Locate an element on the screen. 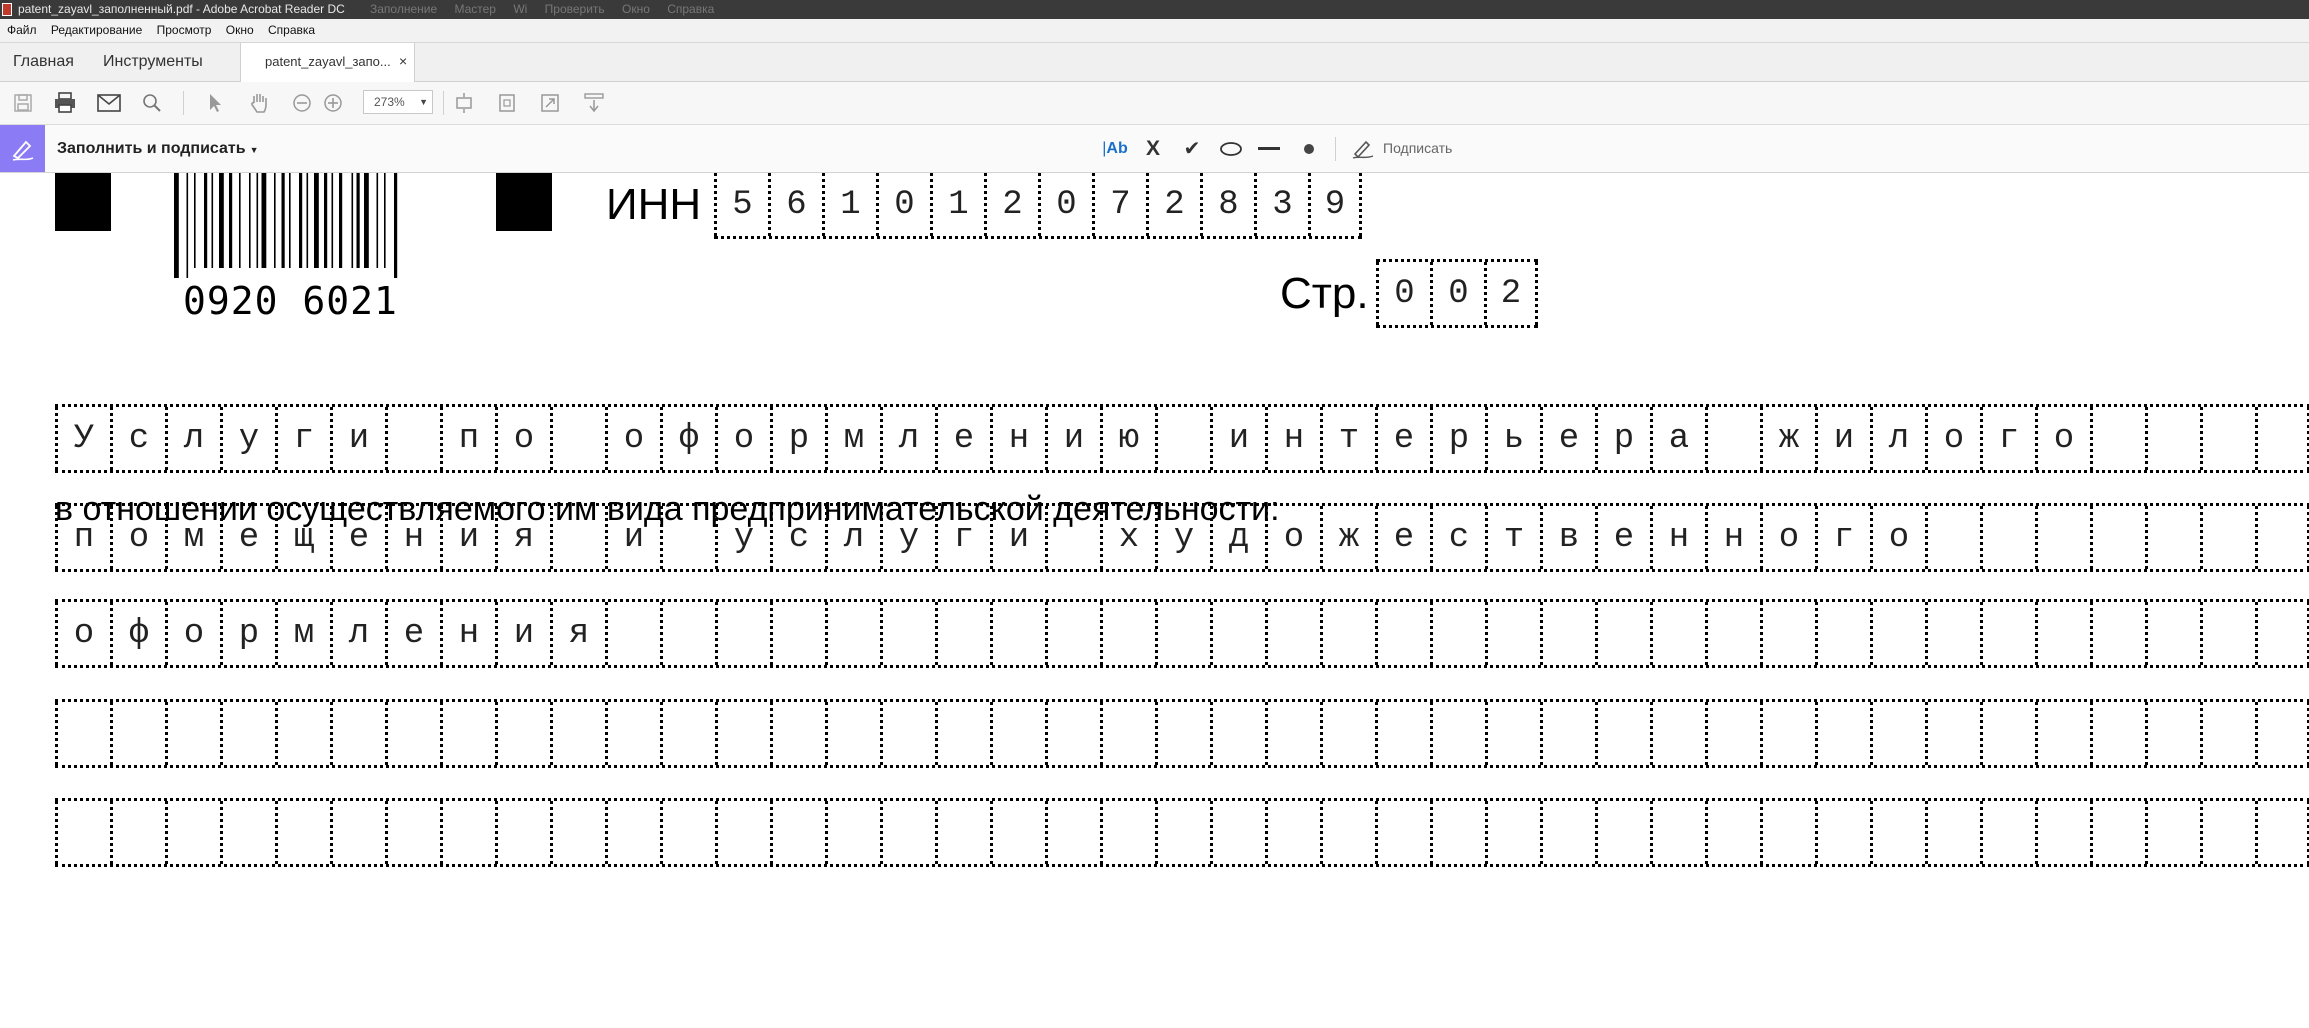 The image size is (2309, 1028). activity-char-cell: о is located at coordinates (522, 438).